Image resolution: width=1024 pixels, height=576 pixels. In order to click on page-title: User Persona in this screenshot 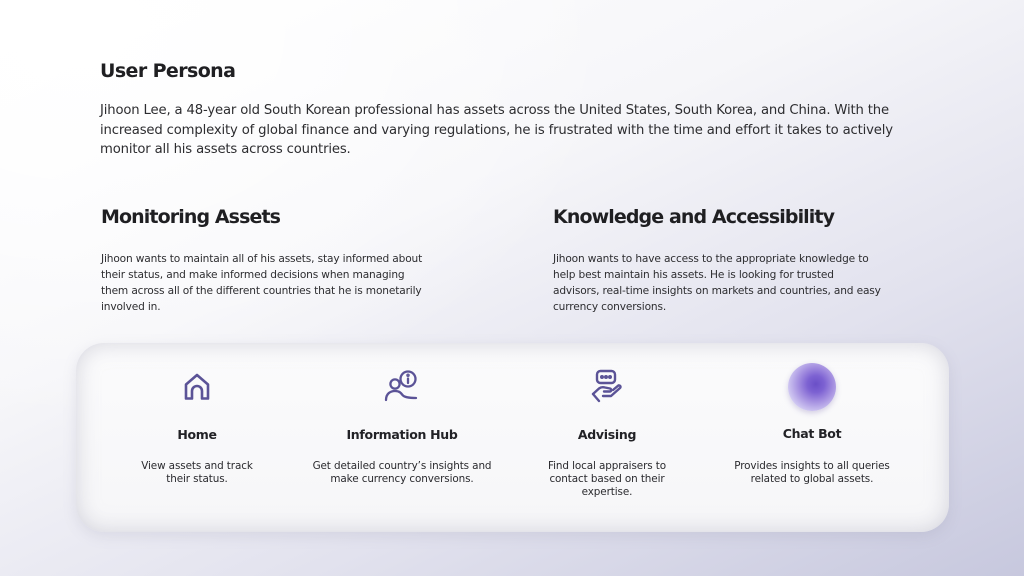, I will do `click(168, 71)`.